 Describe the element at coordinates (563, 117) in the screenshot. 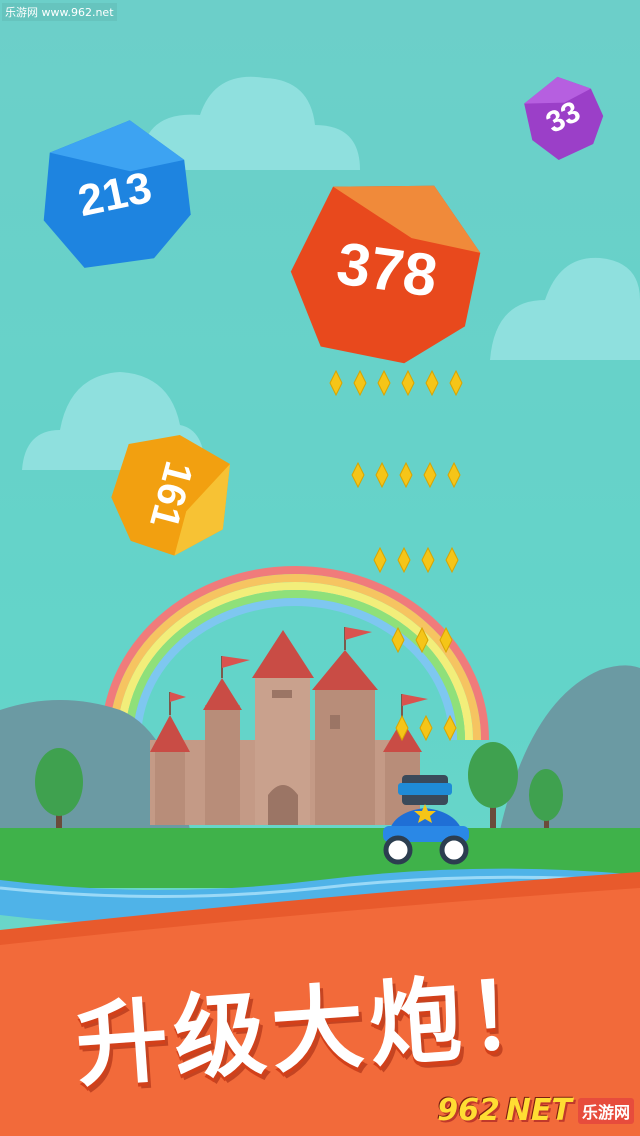

I see `rock-33: 33` at that location.